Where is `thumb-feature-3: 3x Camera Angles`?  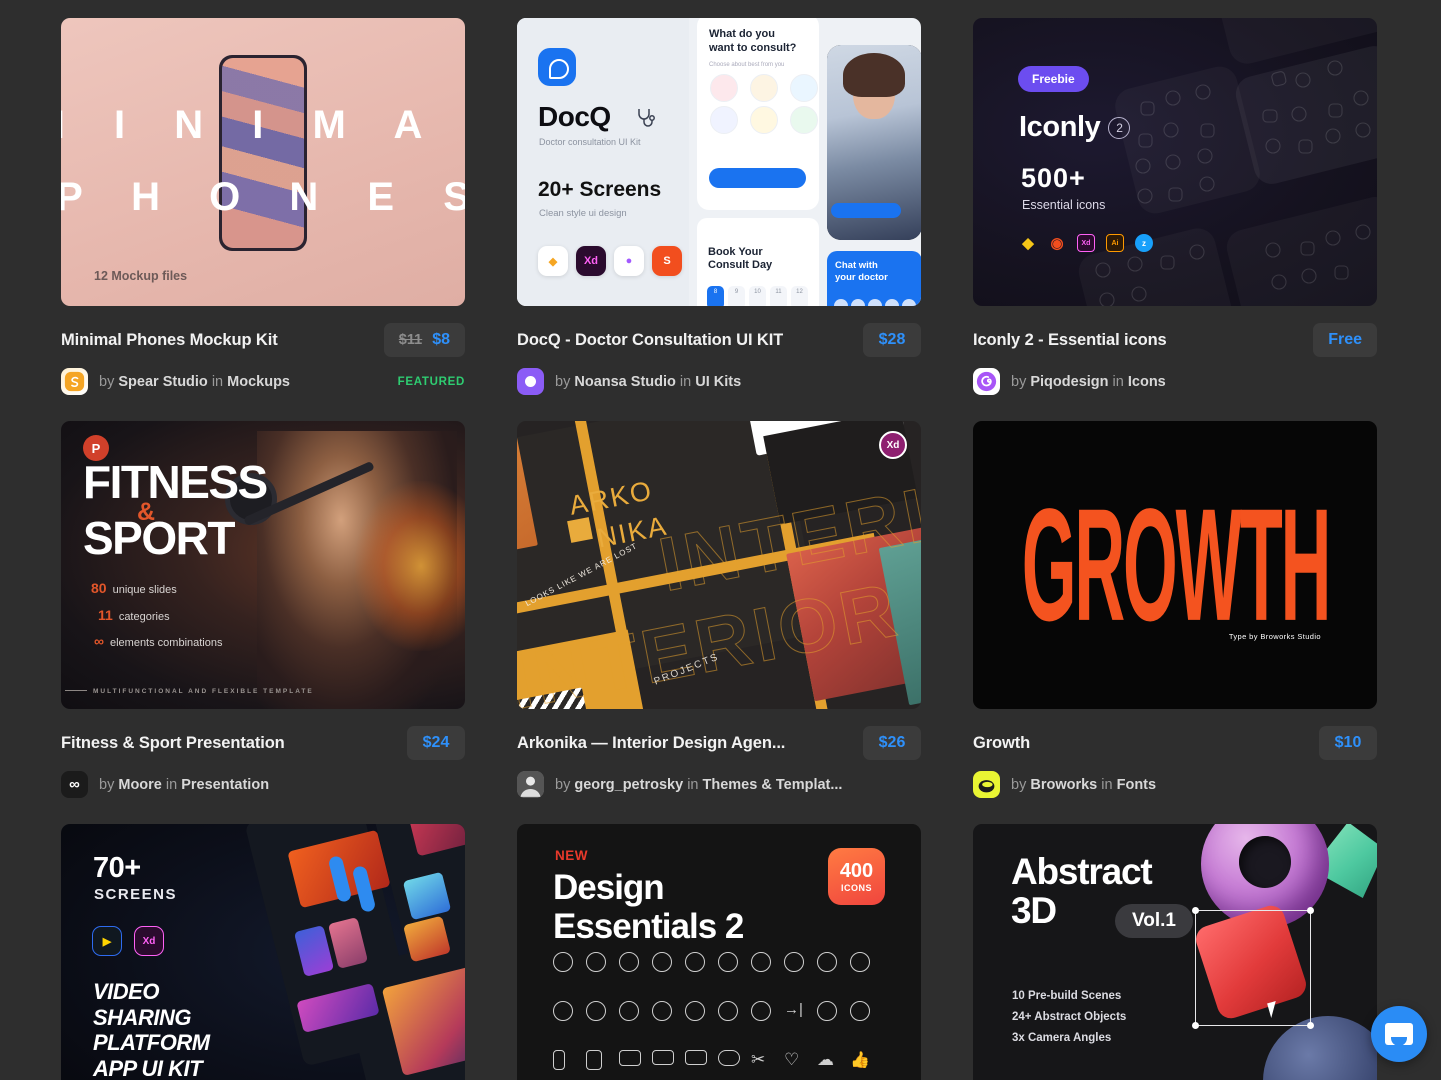 thumb-feature-3: 3x Camera Angles is located at coordinates (1062, 1038).